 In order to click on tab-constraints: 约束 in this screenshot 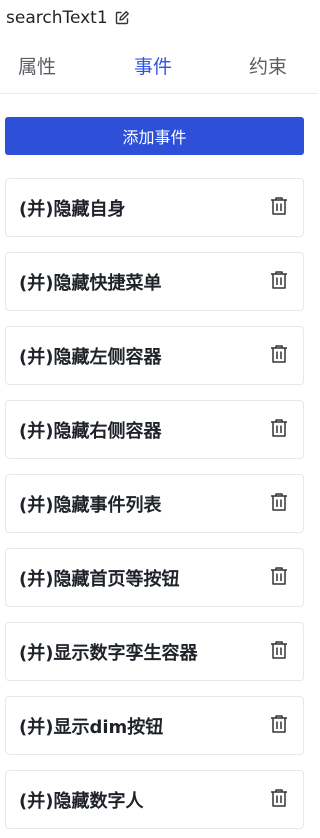, I will do `click(268, 68)`.